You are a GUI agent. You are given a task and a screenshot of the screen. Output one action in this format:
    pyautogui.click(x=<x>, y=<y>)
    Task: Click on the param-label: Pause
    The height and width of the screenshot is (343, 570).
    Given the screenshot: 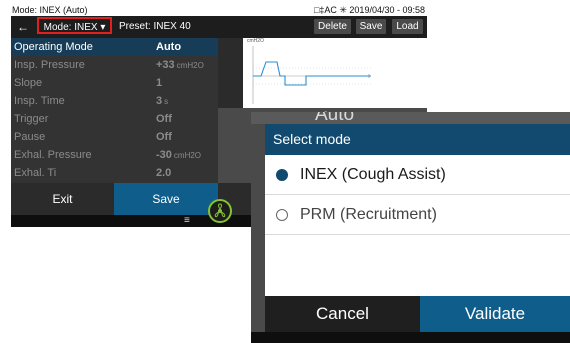 What is the action you would take?
    pyautogui.click(x=30, y=137)
    